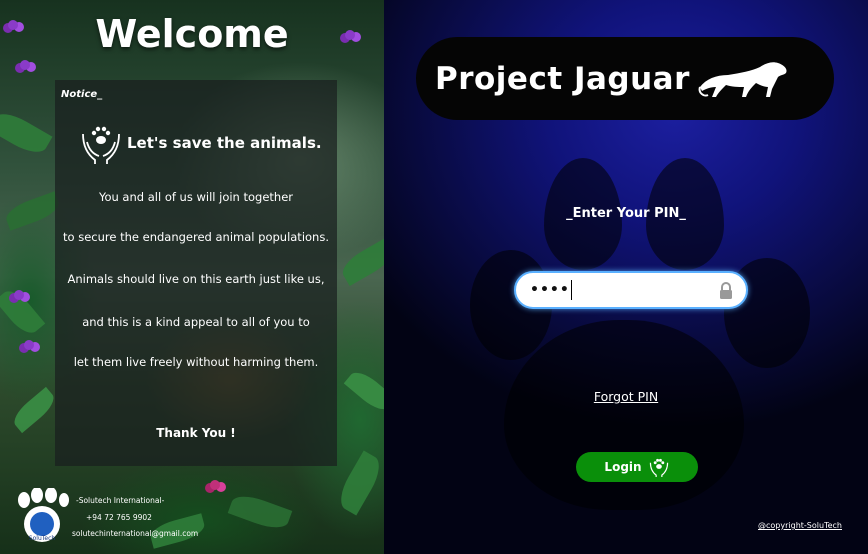 This screenshot has width=868, height=554. What do you see at coordinates (631, 290) in the screenshot?
I see `pin-input: ••••` at bounding box center [631, 290].